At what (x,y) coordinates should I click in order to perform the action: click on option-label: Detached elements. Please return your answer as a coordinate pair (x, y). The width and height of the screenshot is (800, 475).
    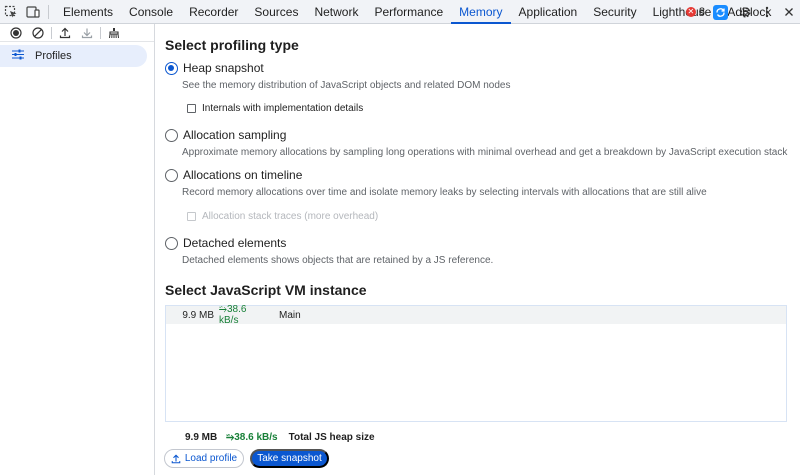
    Looking at the image, I should click on (235, 243).